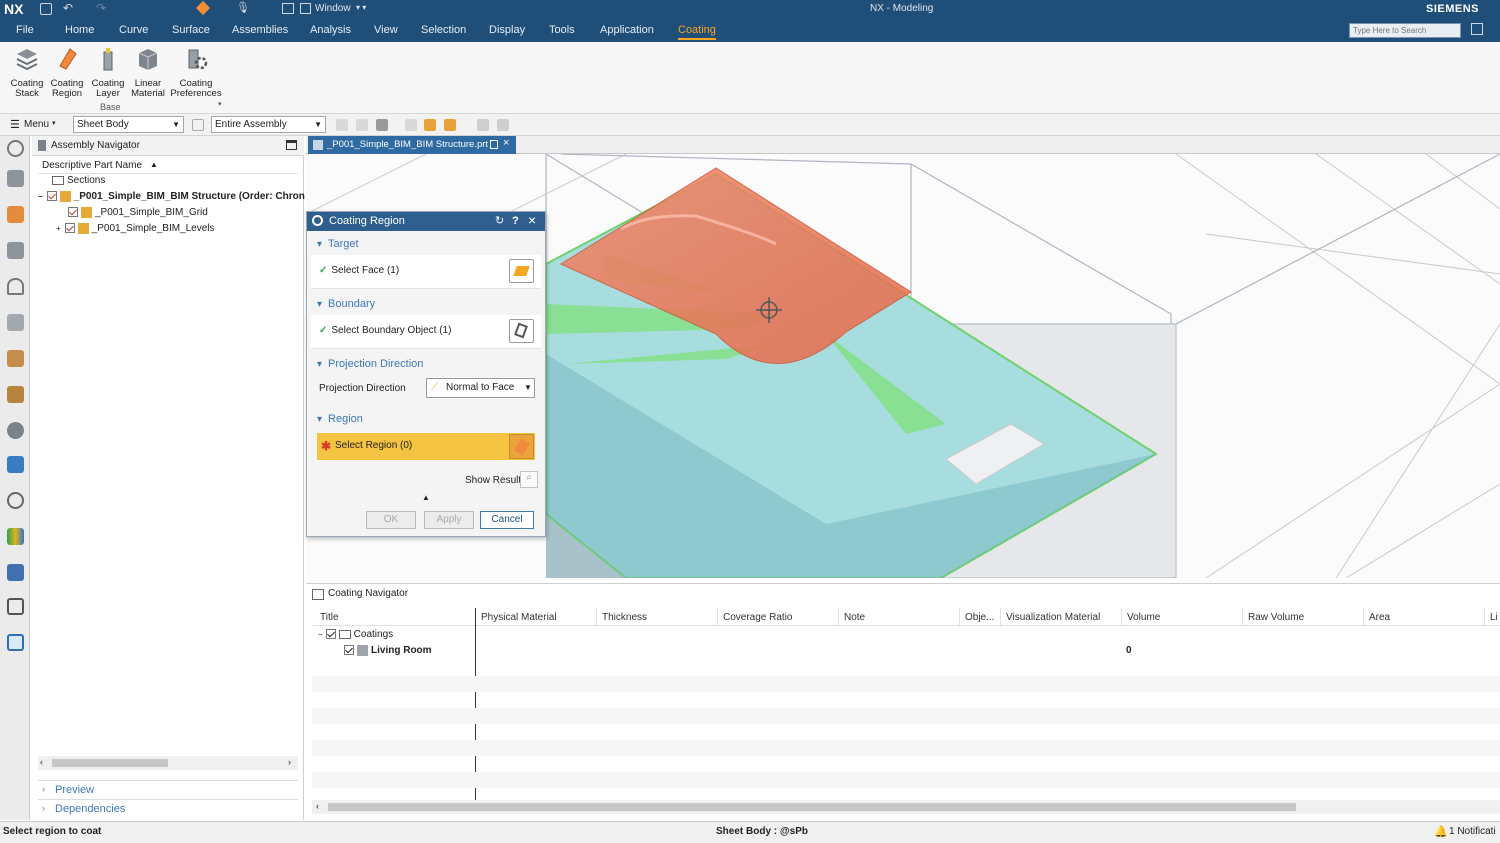 The image size is (1500, 843). What do you see at coordinates (133, 30) in the screenshot?
I see `menu-curve: Curve` at bounding box center [133, 30].